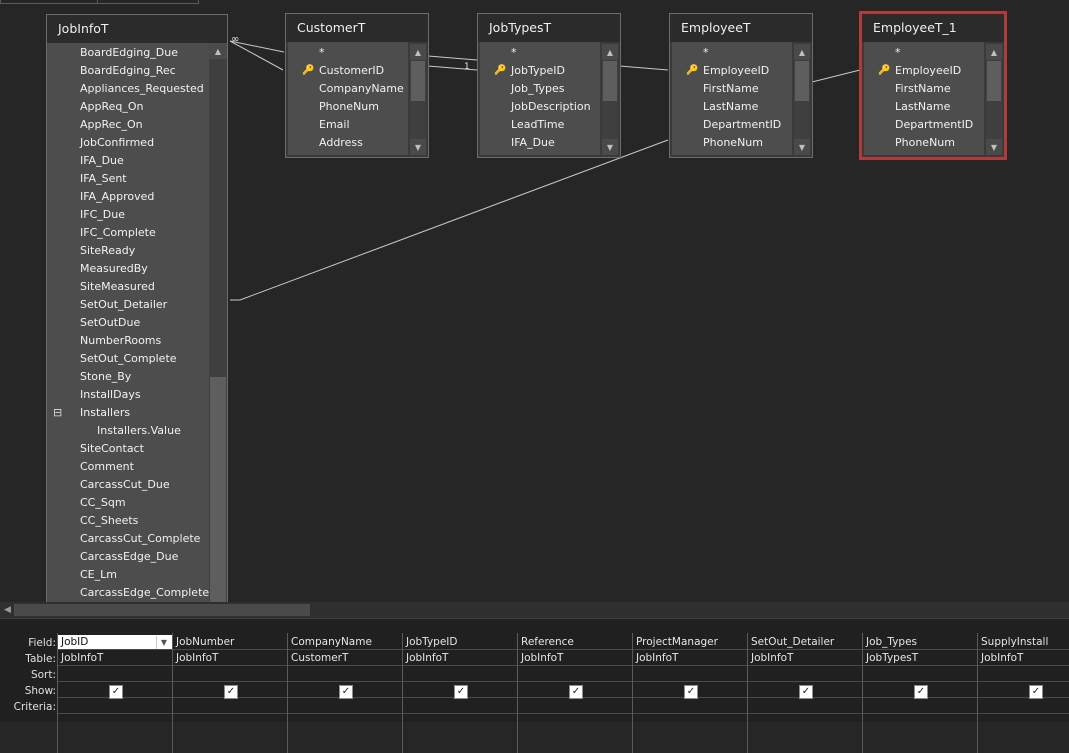 The image size is (1069, 753). I want to click on field-item: IFA_Approved, so click(128, 197).